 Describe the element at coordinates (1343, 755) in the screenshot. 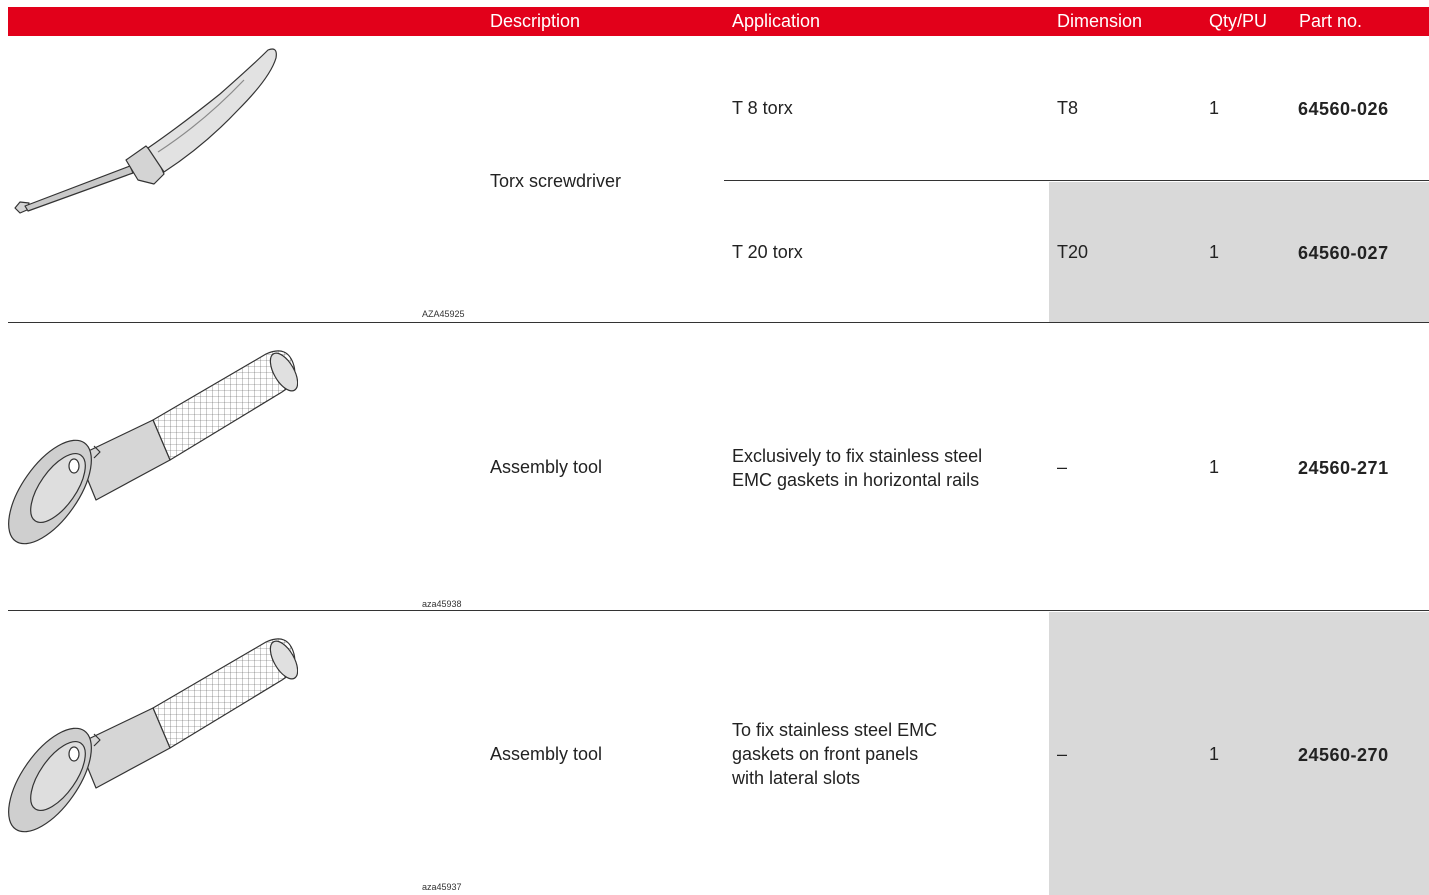

I see `part-number-cell: 24560-270` at that location.